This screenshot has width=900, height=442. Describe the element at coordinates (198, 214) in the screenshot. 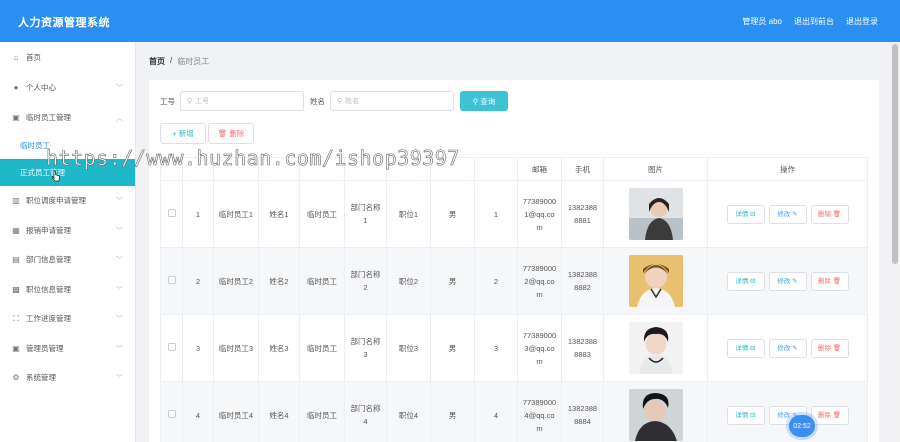

I see `cell-index: 1` at that location.